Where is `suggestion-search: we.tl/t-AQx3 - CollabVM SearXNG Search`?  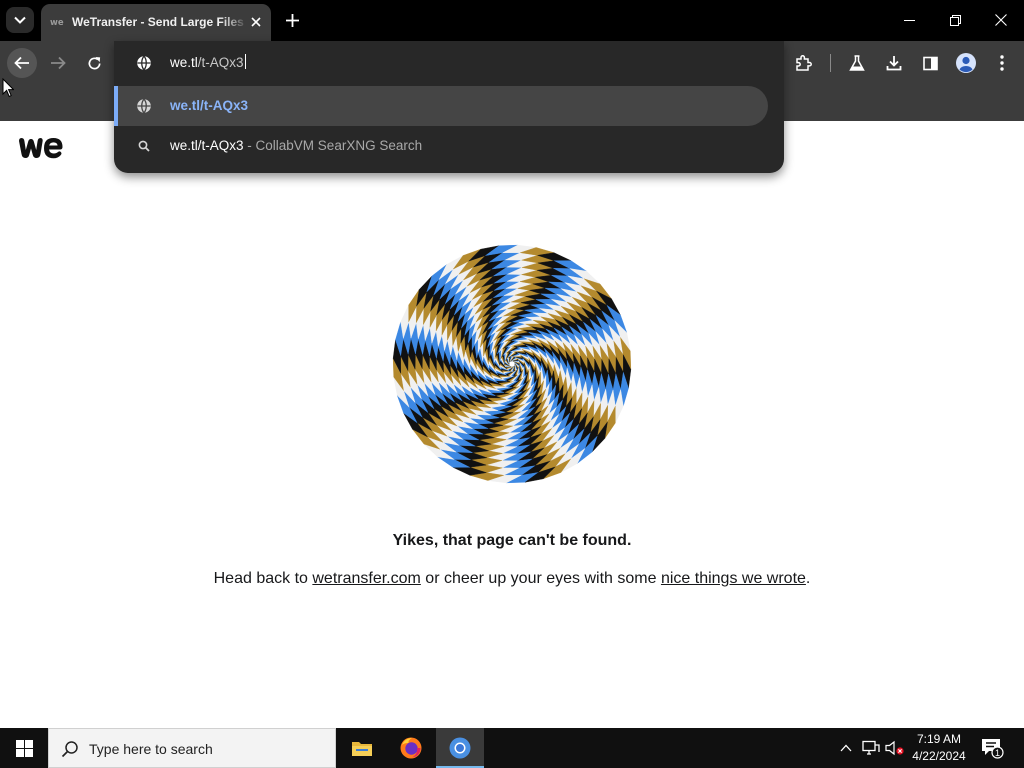
suggestion-search: we.tl/t-AQx3 - CollabVM SearXNG Search is located at coordinates (441, 146).